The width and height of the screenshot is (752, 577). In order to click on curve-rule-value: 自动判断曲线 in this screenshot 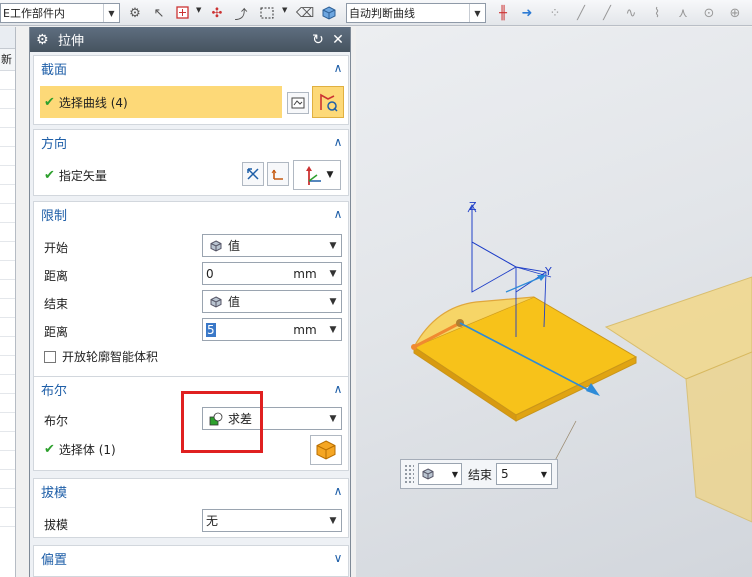, I will do `click(382, 13)`.